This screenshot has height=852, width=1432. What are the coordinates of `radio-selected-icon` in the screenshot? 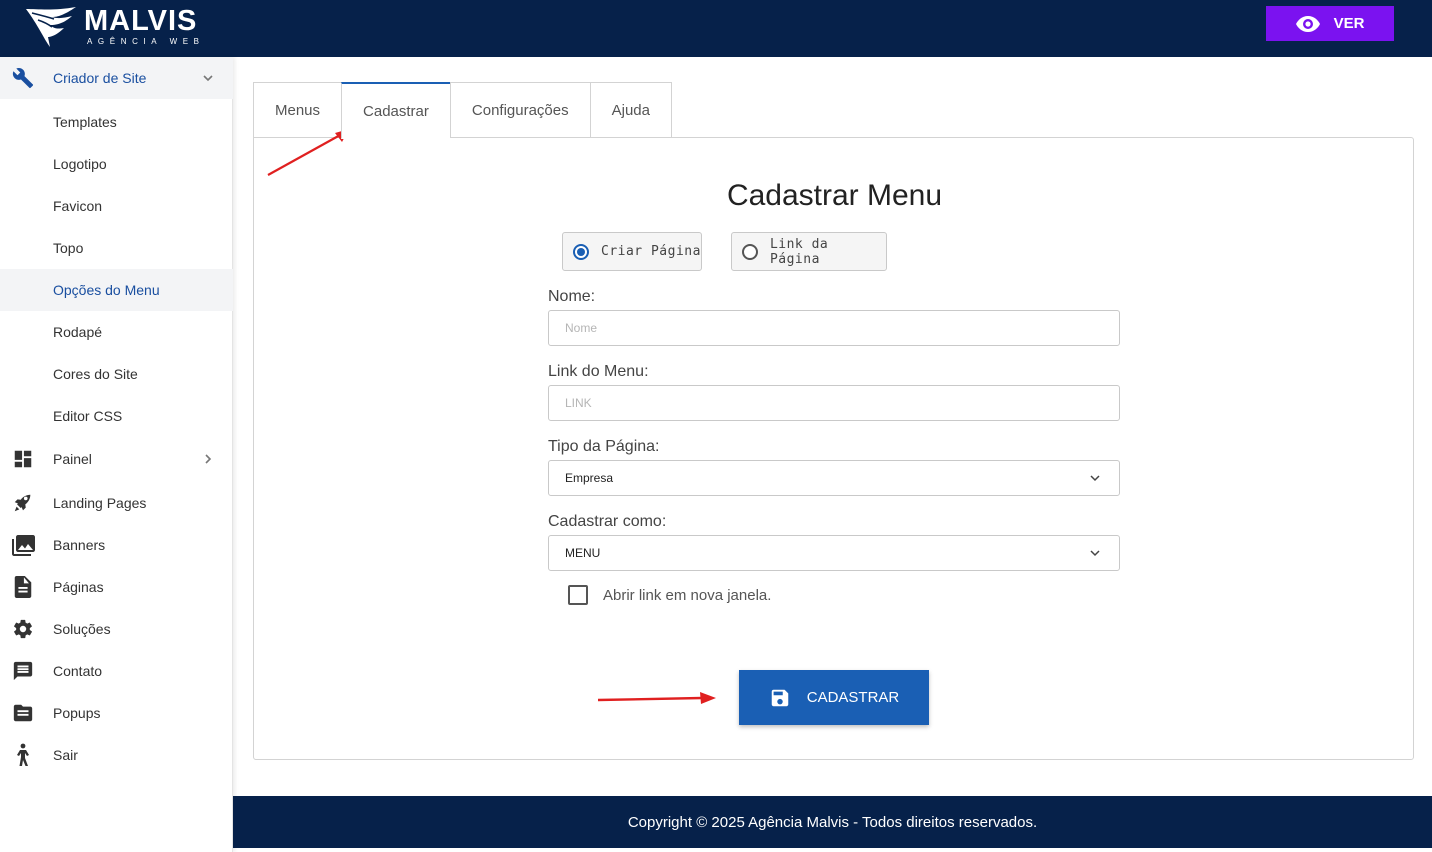 It's located at (581, 251).